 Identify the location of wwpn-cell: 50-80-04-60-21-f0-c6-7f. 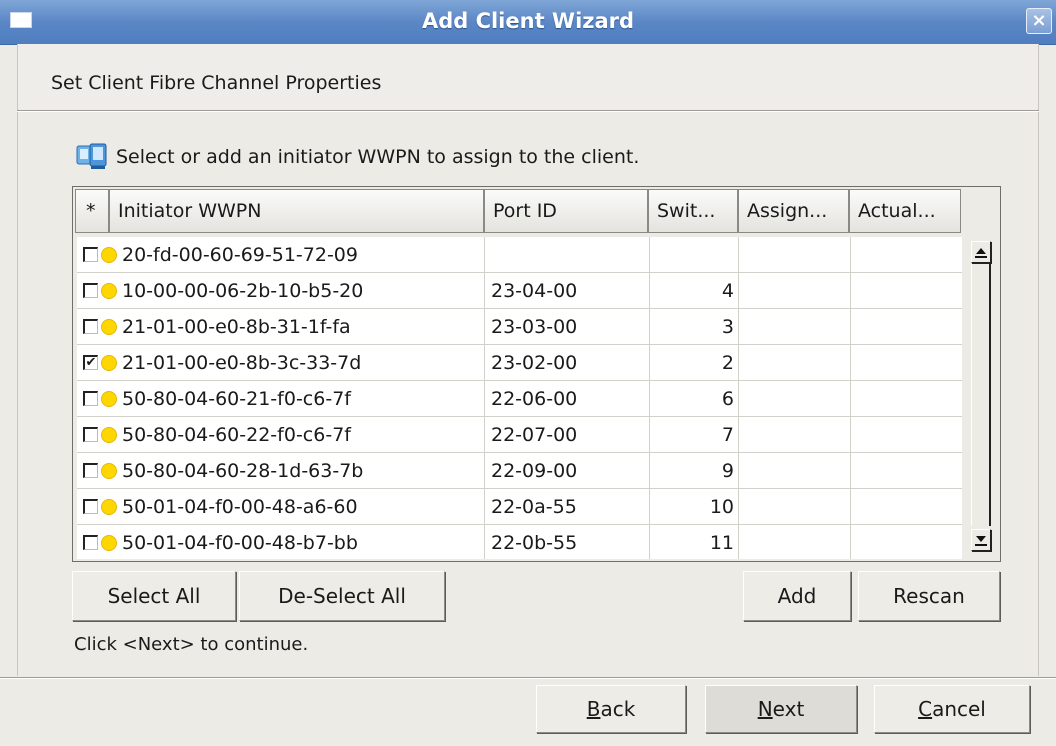
(281, 398).